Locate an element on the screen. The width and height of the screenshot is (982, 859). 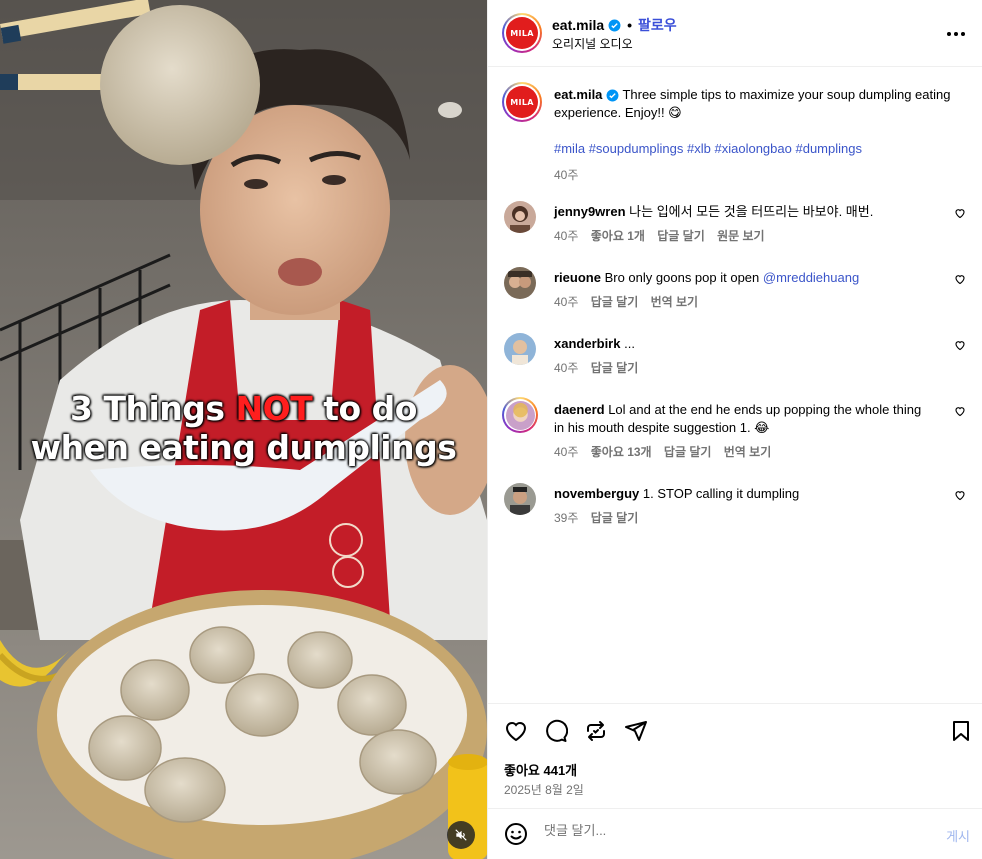
comment-text: Bro only goons pop it open is located at coordinates (683, 277).